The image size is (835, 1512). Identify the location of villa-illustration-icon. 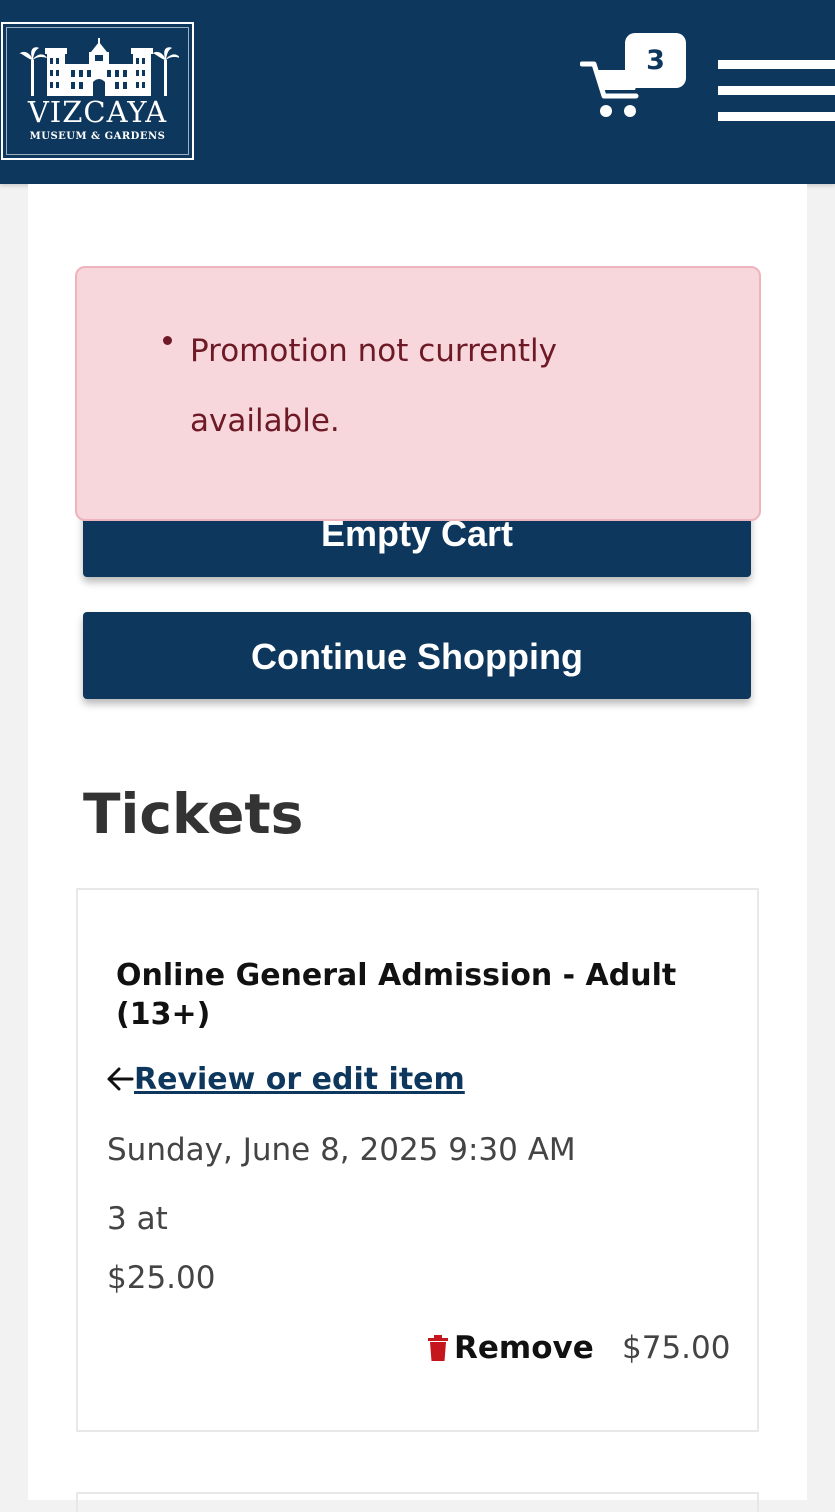
(99, 67).